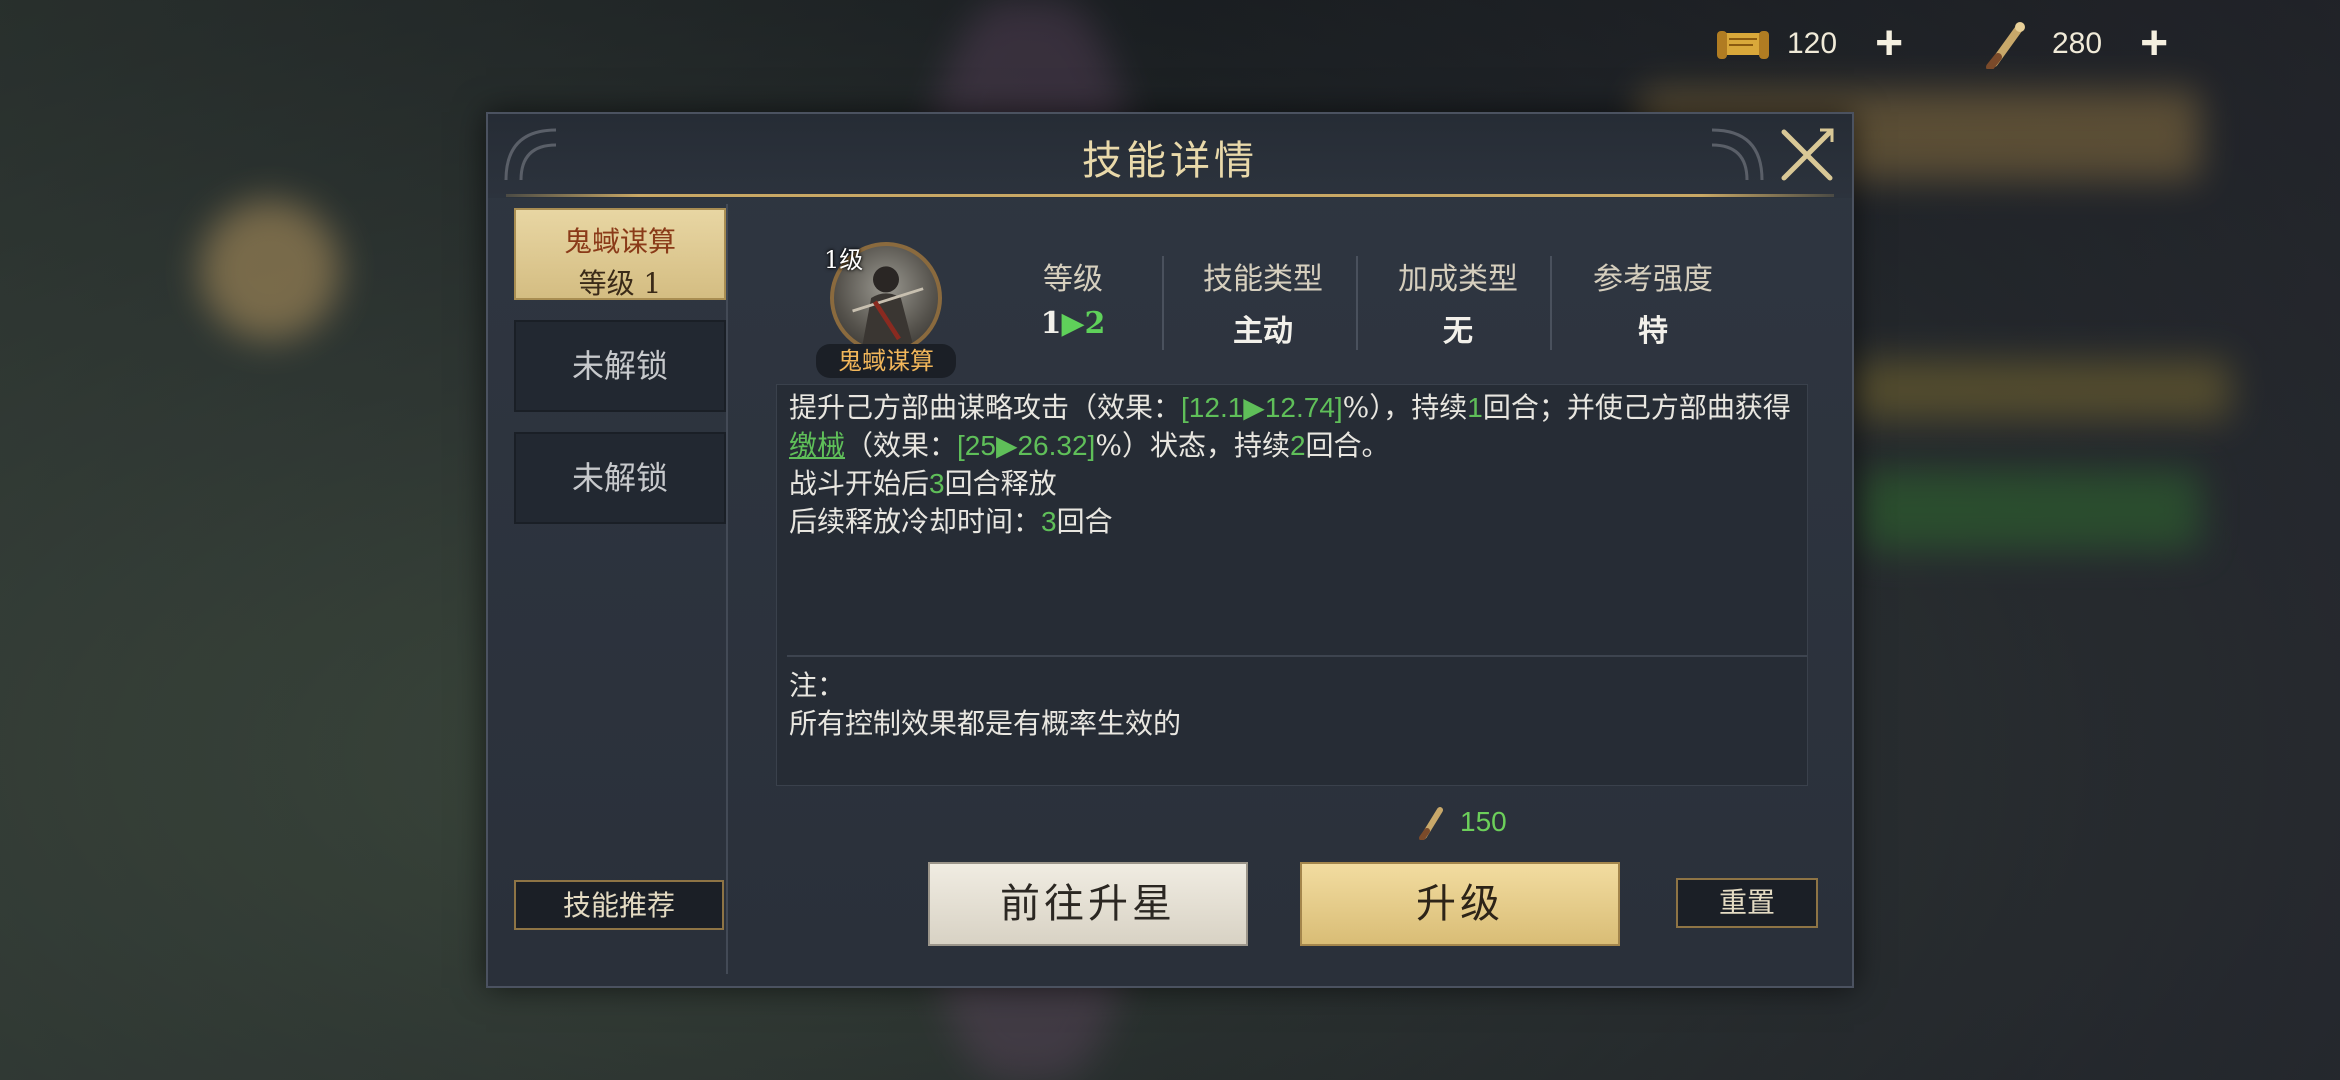 The height and width of the screenshot is (1080, 2340). What do you see at coordinates (1460, 904) in the screenshot?
I see `upgrade-button: 升级` at bounding box center [1460, 904].